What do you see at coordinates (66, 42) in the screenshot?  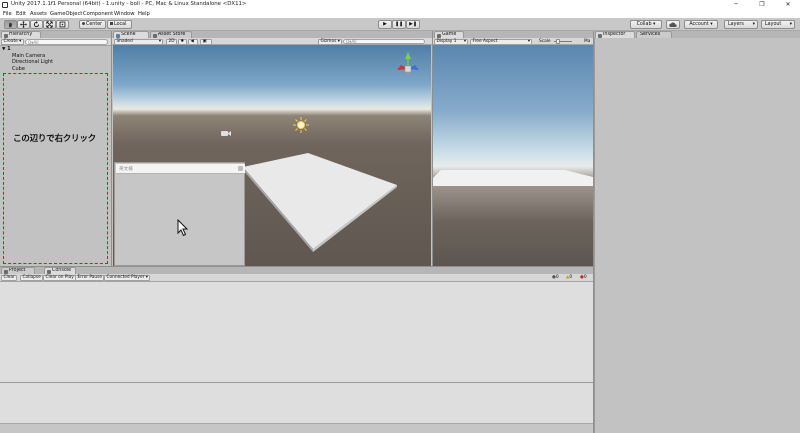 I see `hierarchy-search-input: Q▾All` at bounding box center [66, 42].